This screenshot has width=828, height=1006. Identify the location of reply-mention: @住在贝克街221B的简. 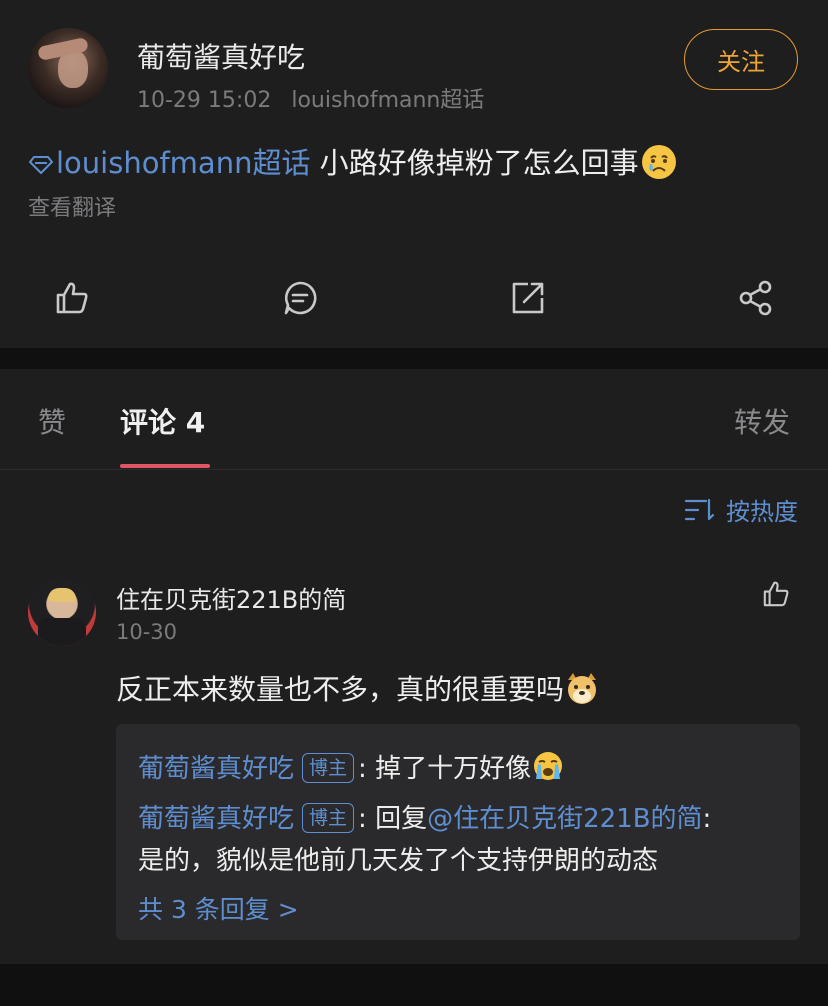
(564, 819).